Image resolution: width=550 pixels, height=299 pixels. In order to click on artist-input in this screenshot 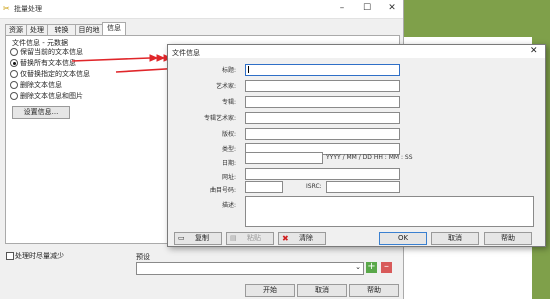, I will do `click(322, 86)`.